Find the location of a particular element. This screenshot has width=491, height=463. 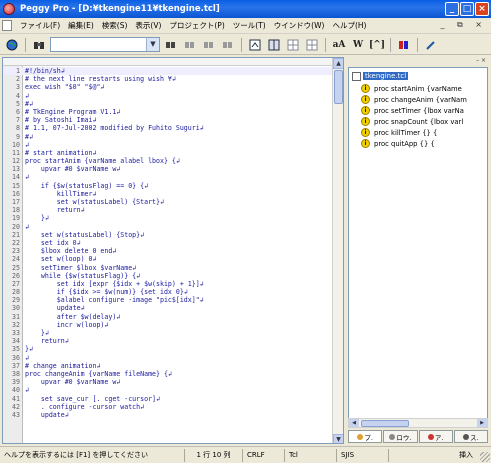

scroll-down-icon: ▼ is located at coordinates (338, 438).